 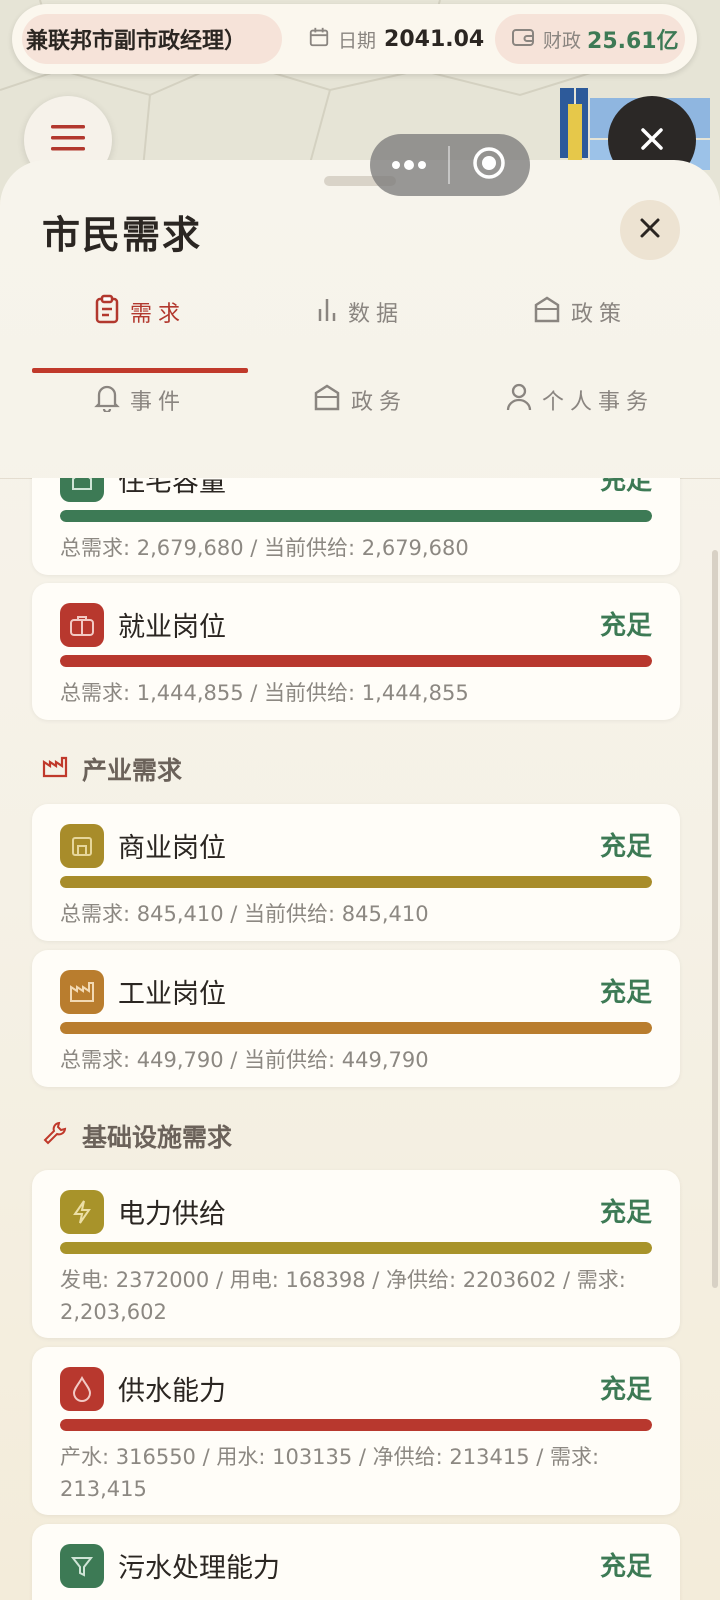 What do you see at coordinates (357, 40) in the screenshot?
I see `date-label: 日期` at bounding box center [357, 40].